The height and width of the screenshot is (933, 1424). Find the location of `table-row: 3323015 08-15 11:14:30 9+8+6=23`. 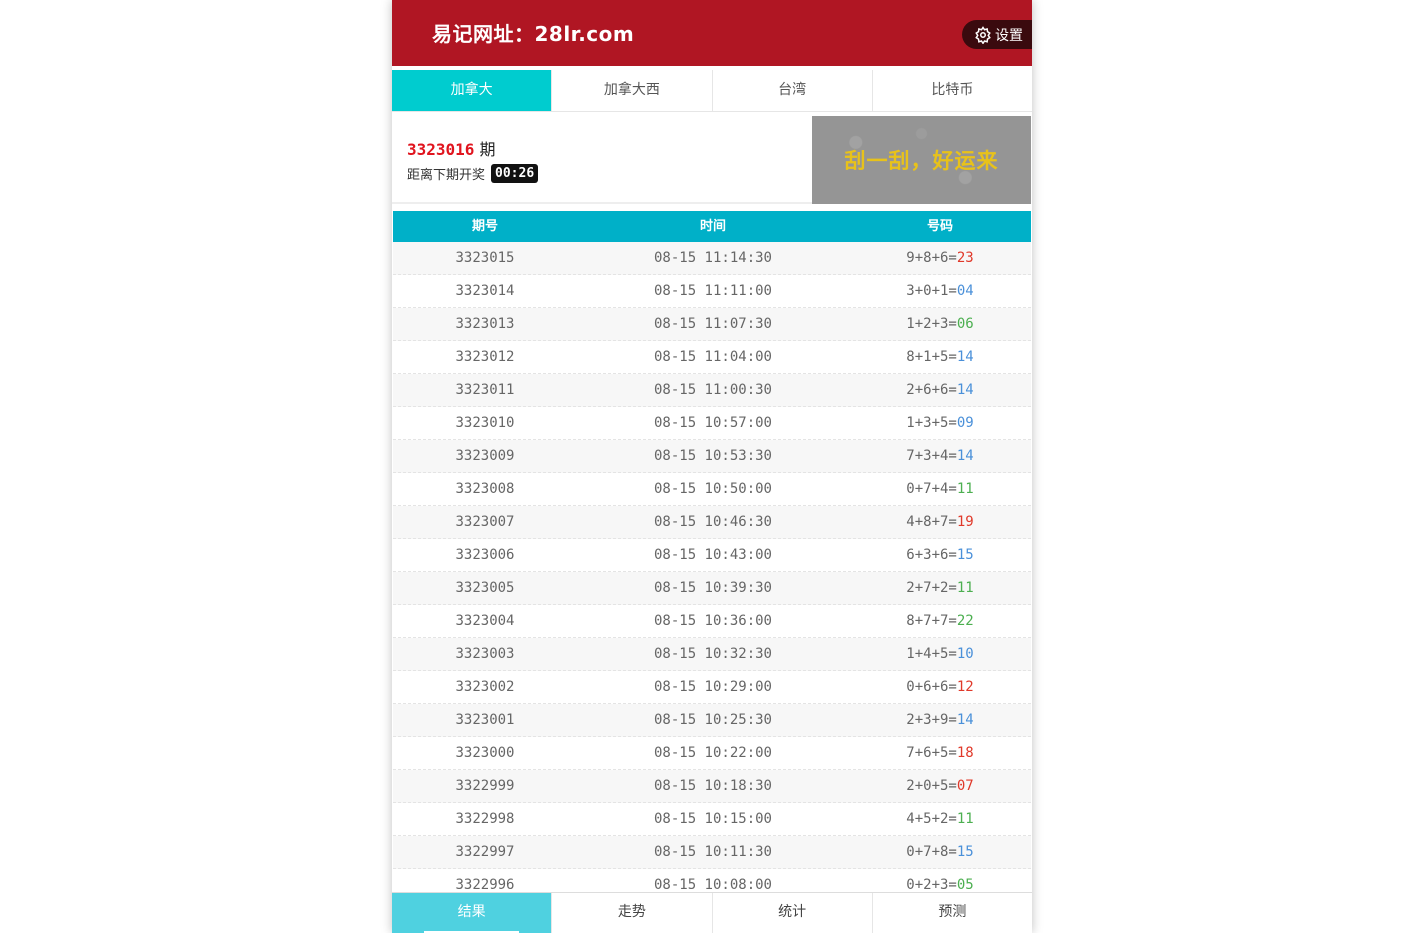

table-row: 3323015 08-15 11:14:30 9+8+6=23 is located at coordinates (712, 258).